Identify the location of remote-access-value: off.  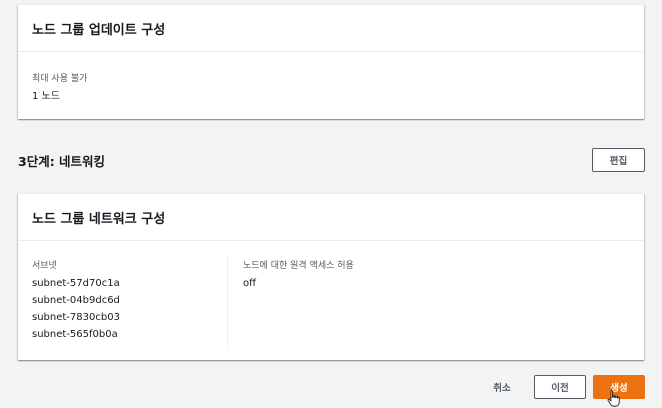
(250, 283).